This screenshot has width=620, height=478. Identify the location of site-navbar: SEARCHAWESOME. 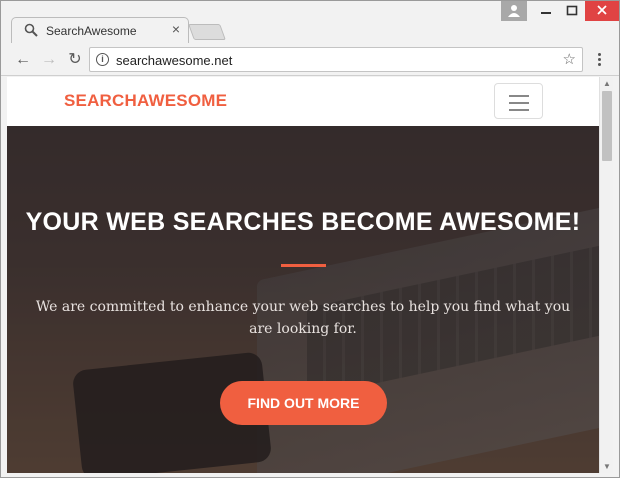
(303, 101).